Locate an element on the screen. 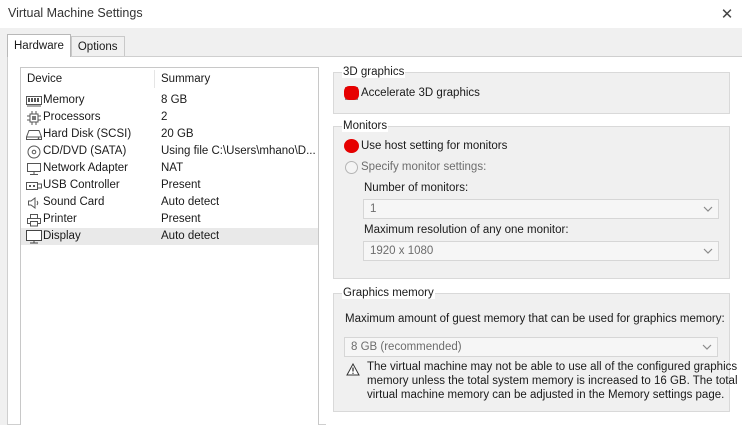 Image resolution: width=742 pixels, height=425 pixels. speaker-icon is located at coordinates (34, 202).